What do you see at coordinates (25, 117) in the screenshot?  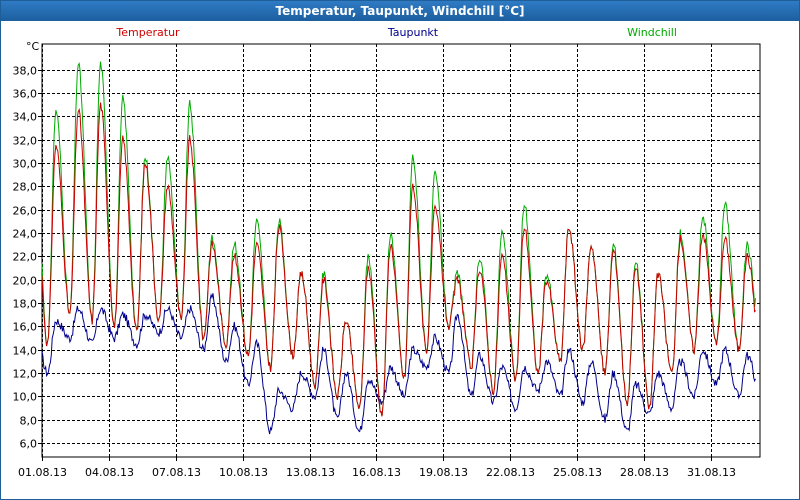 I see `y-tick-label: 34,0` at bounding box center [25, 117].